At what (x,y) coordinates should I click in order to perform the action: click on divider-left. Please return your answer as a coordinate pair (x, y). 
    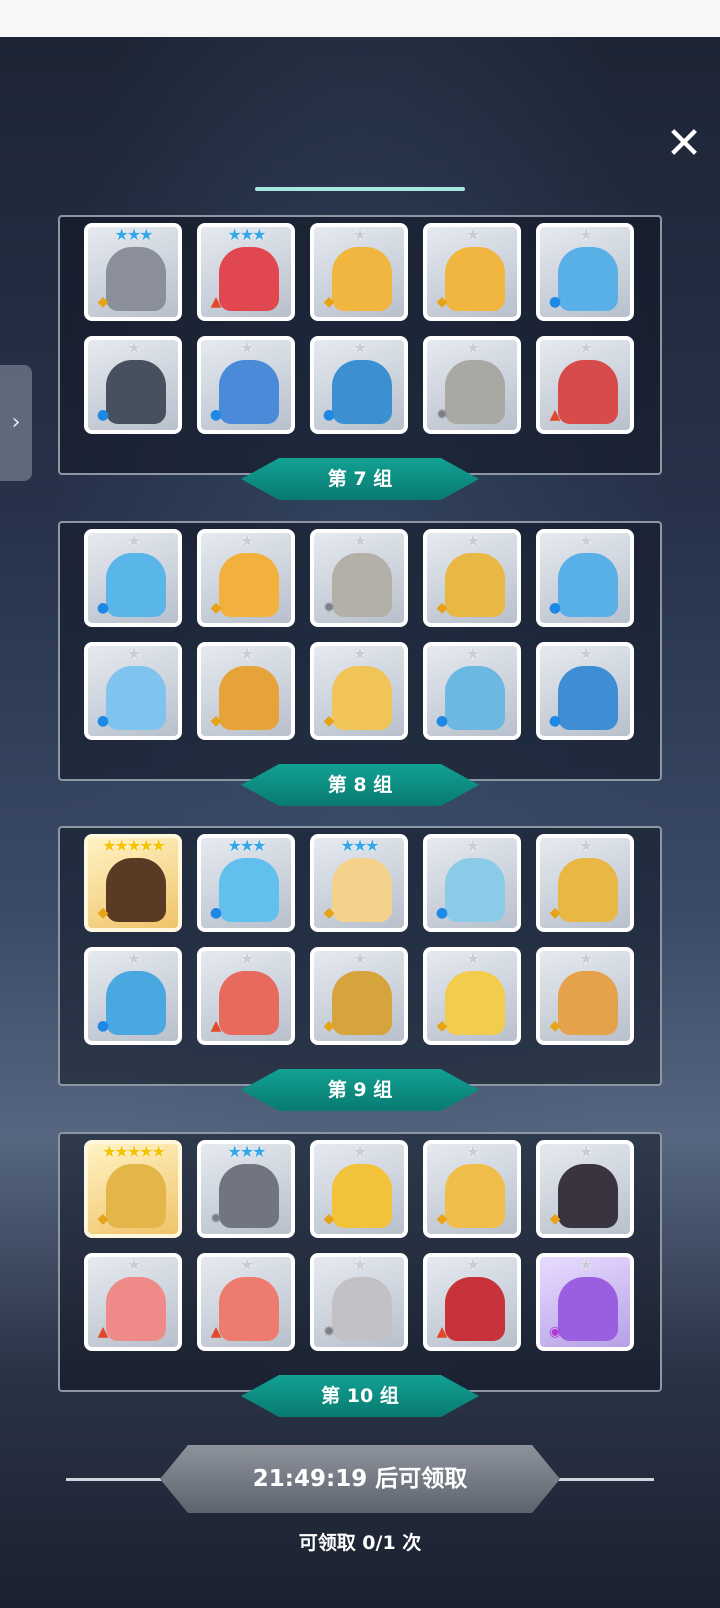
    Looking at the image, I should click on (116, 1479).